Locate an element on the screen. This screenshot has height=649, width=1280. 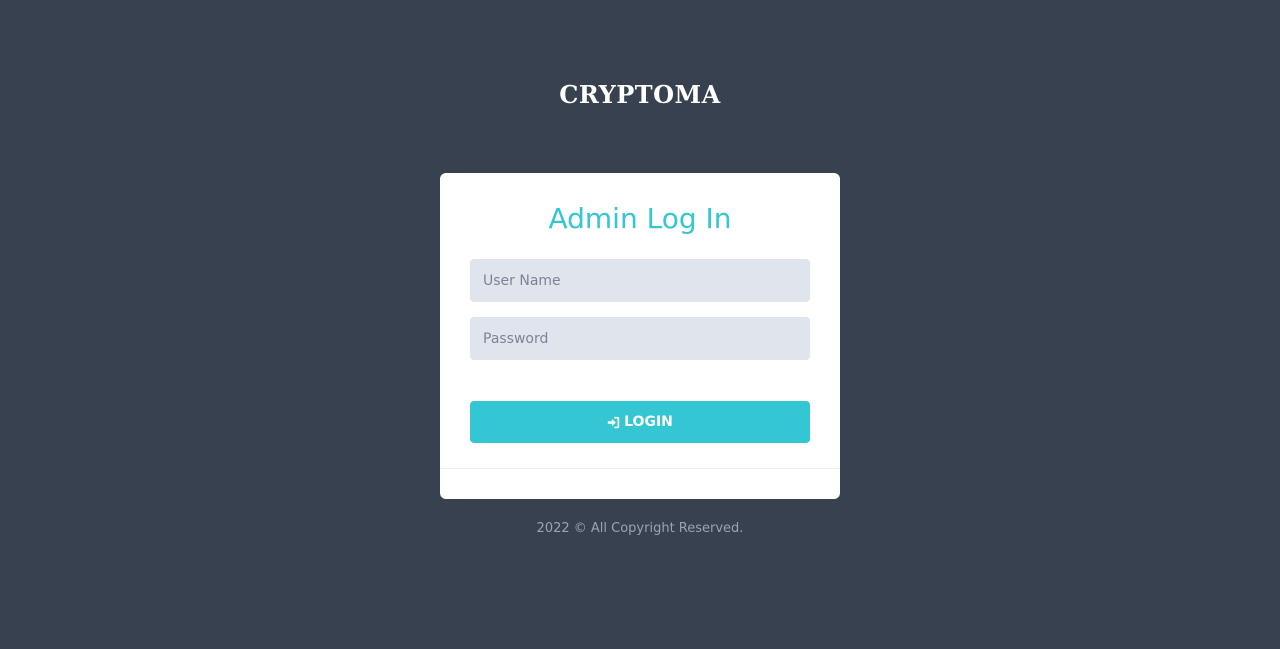
brand-logo: CRYPTOMA is located at coordinates (640, 94).